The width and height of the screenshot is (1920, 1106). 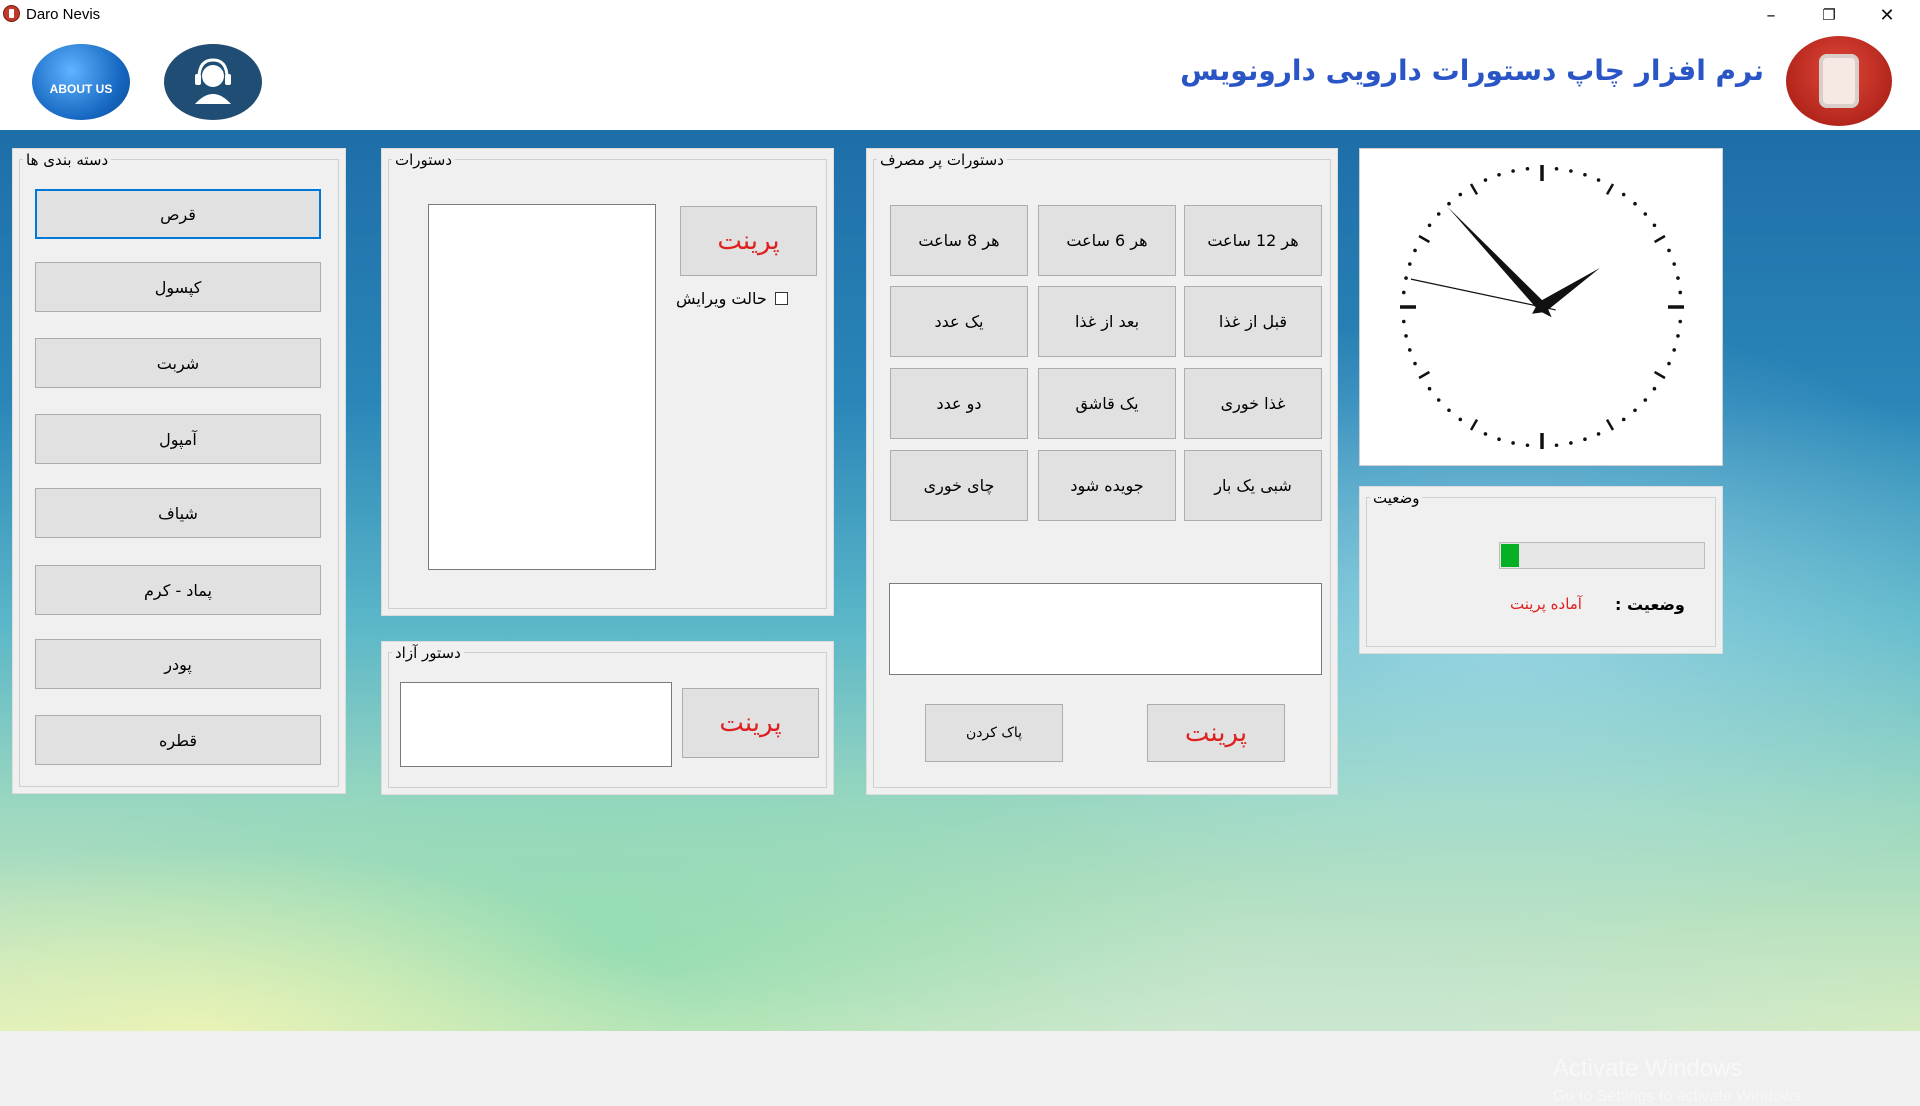 What do you see at coordinates (542, 387) in the screenshot?
I see `instructions-list` at bounding box center [542, 387].